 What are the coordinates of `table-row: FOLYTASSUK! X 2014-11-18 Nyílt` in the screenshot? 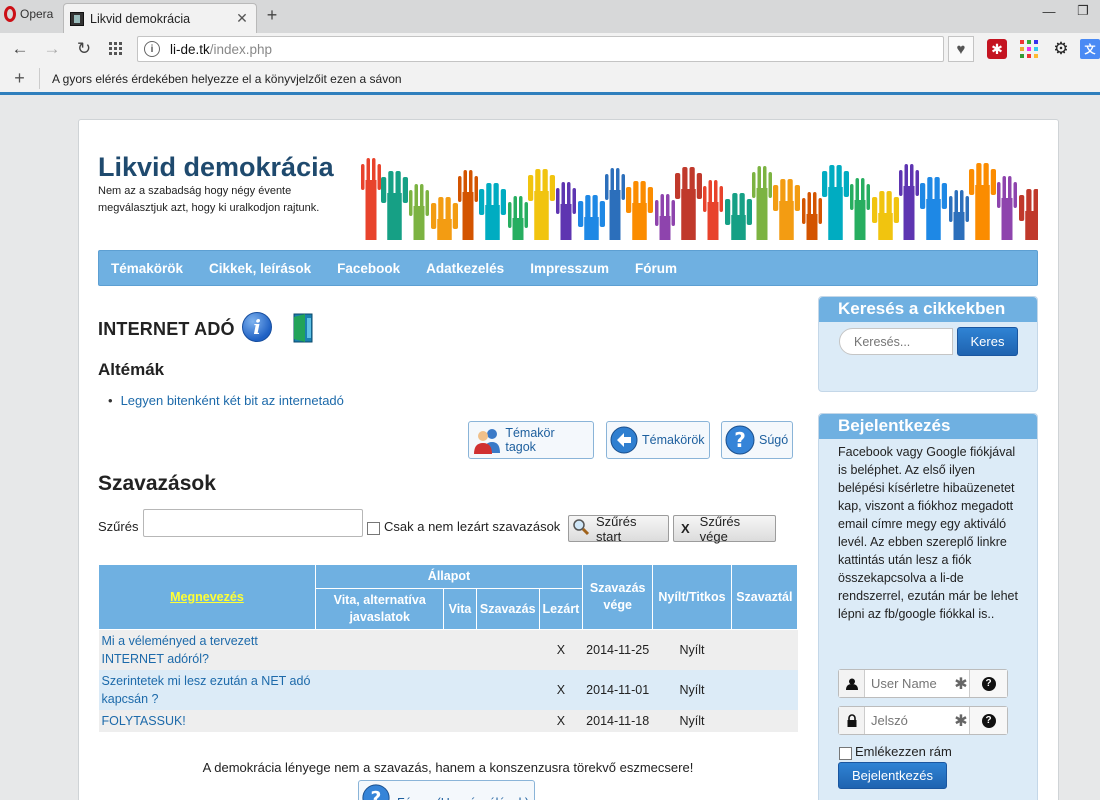 It's located at (448, 721).